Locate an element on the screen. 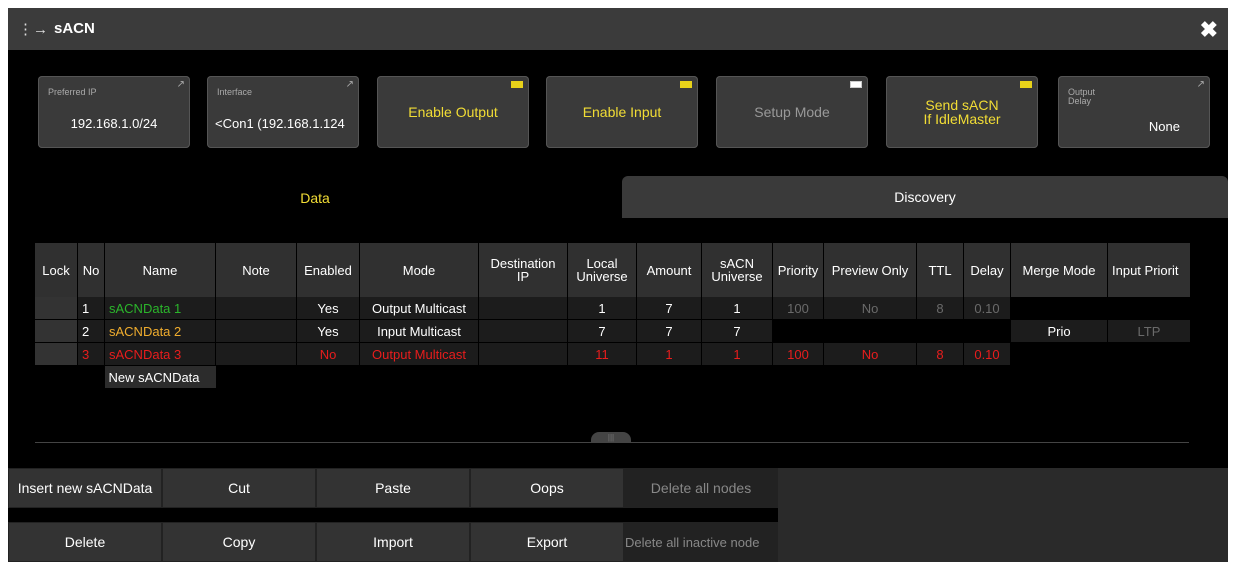 Image resolution: width=1236 pixels, height=562 pixels. local-universe-cell: 11 is located at coordinates (602, 354).